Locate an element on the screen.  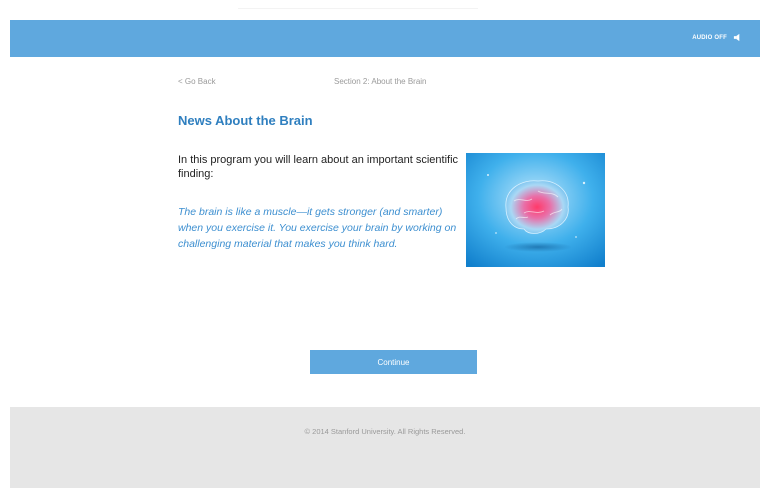
brain-image is located at coordinates (535, 210).